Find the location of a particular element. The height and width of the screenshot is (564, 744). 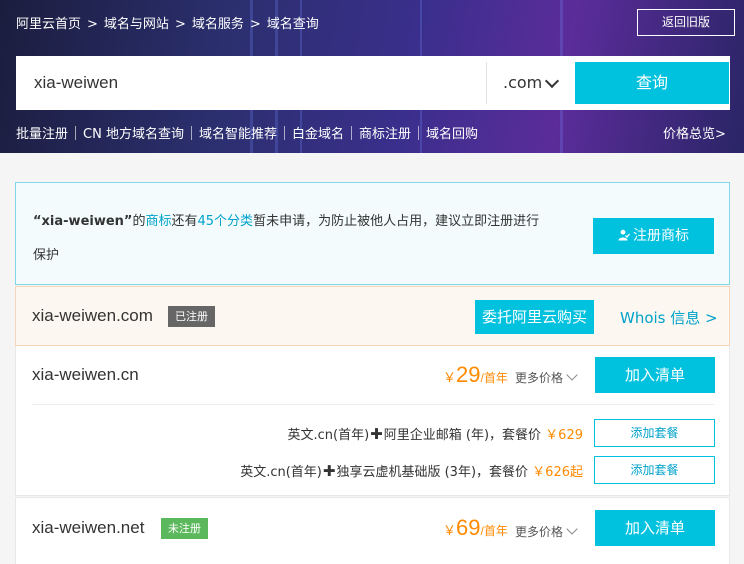

breadcrumb: 阿里云首页 > 域名与网站 > 域名服务 > 域名查询 is located at coordinates (170, 22).